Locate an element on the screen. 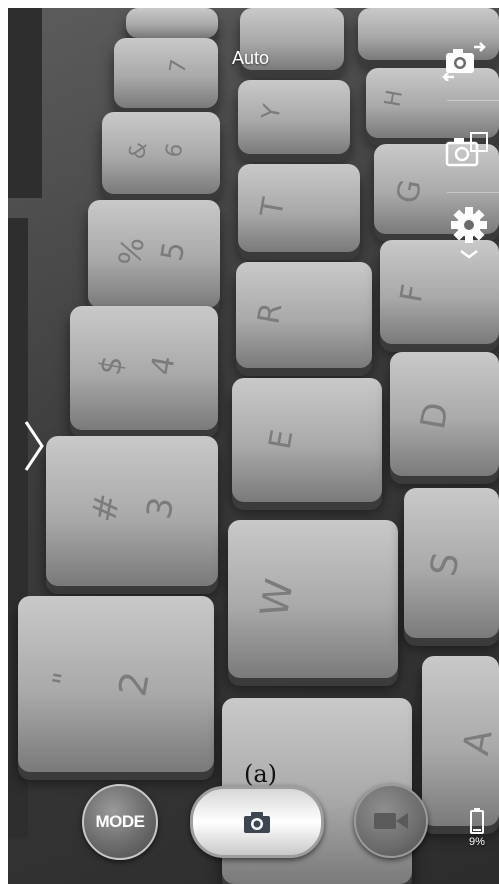 The image size is (499, 884). key-legend: S is located at coordinates (445, 564).